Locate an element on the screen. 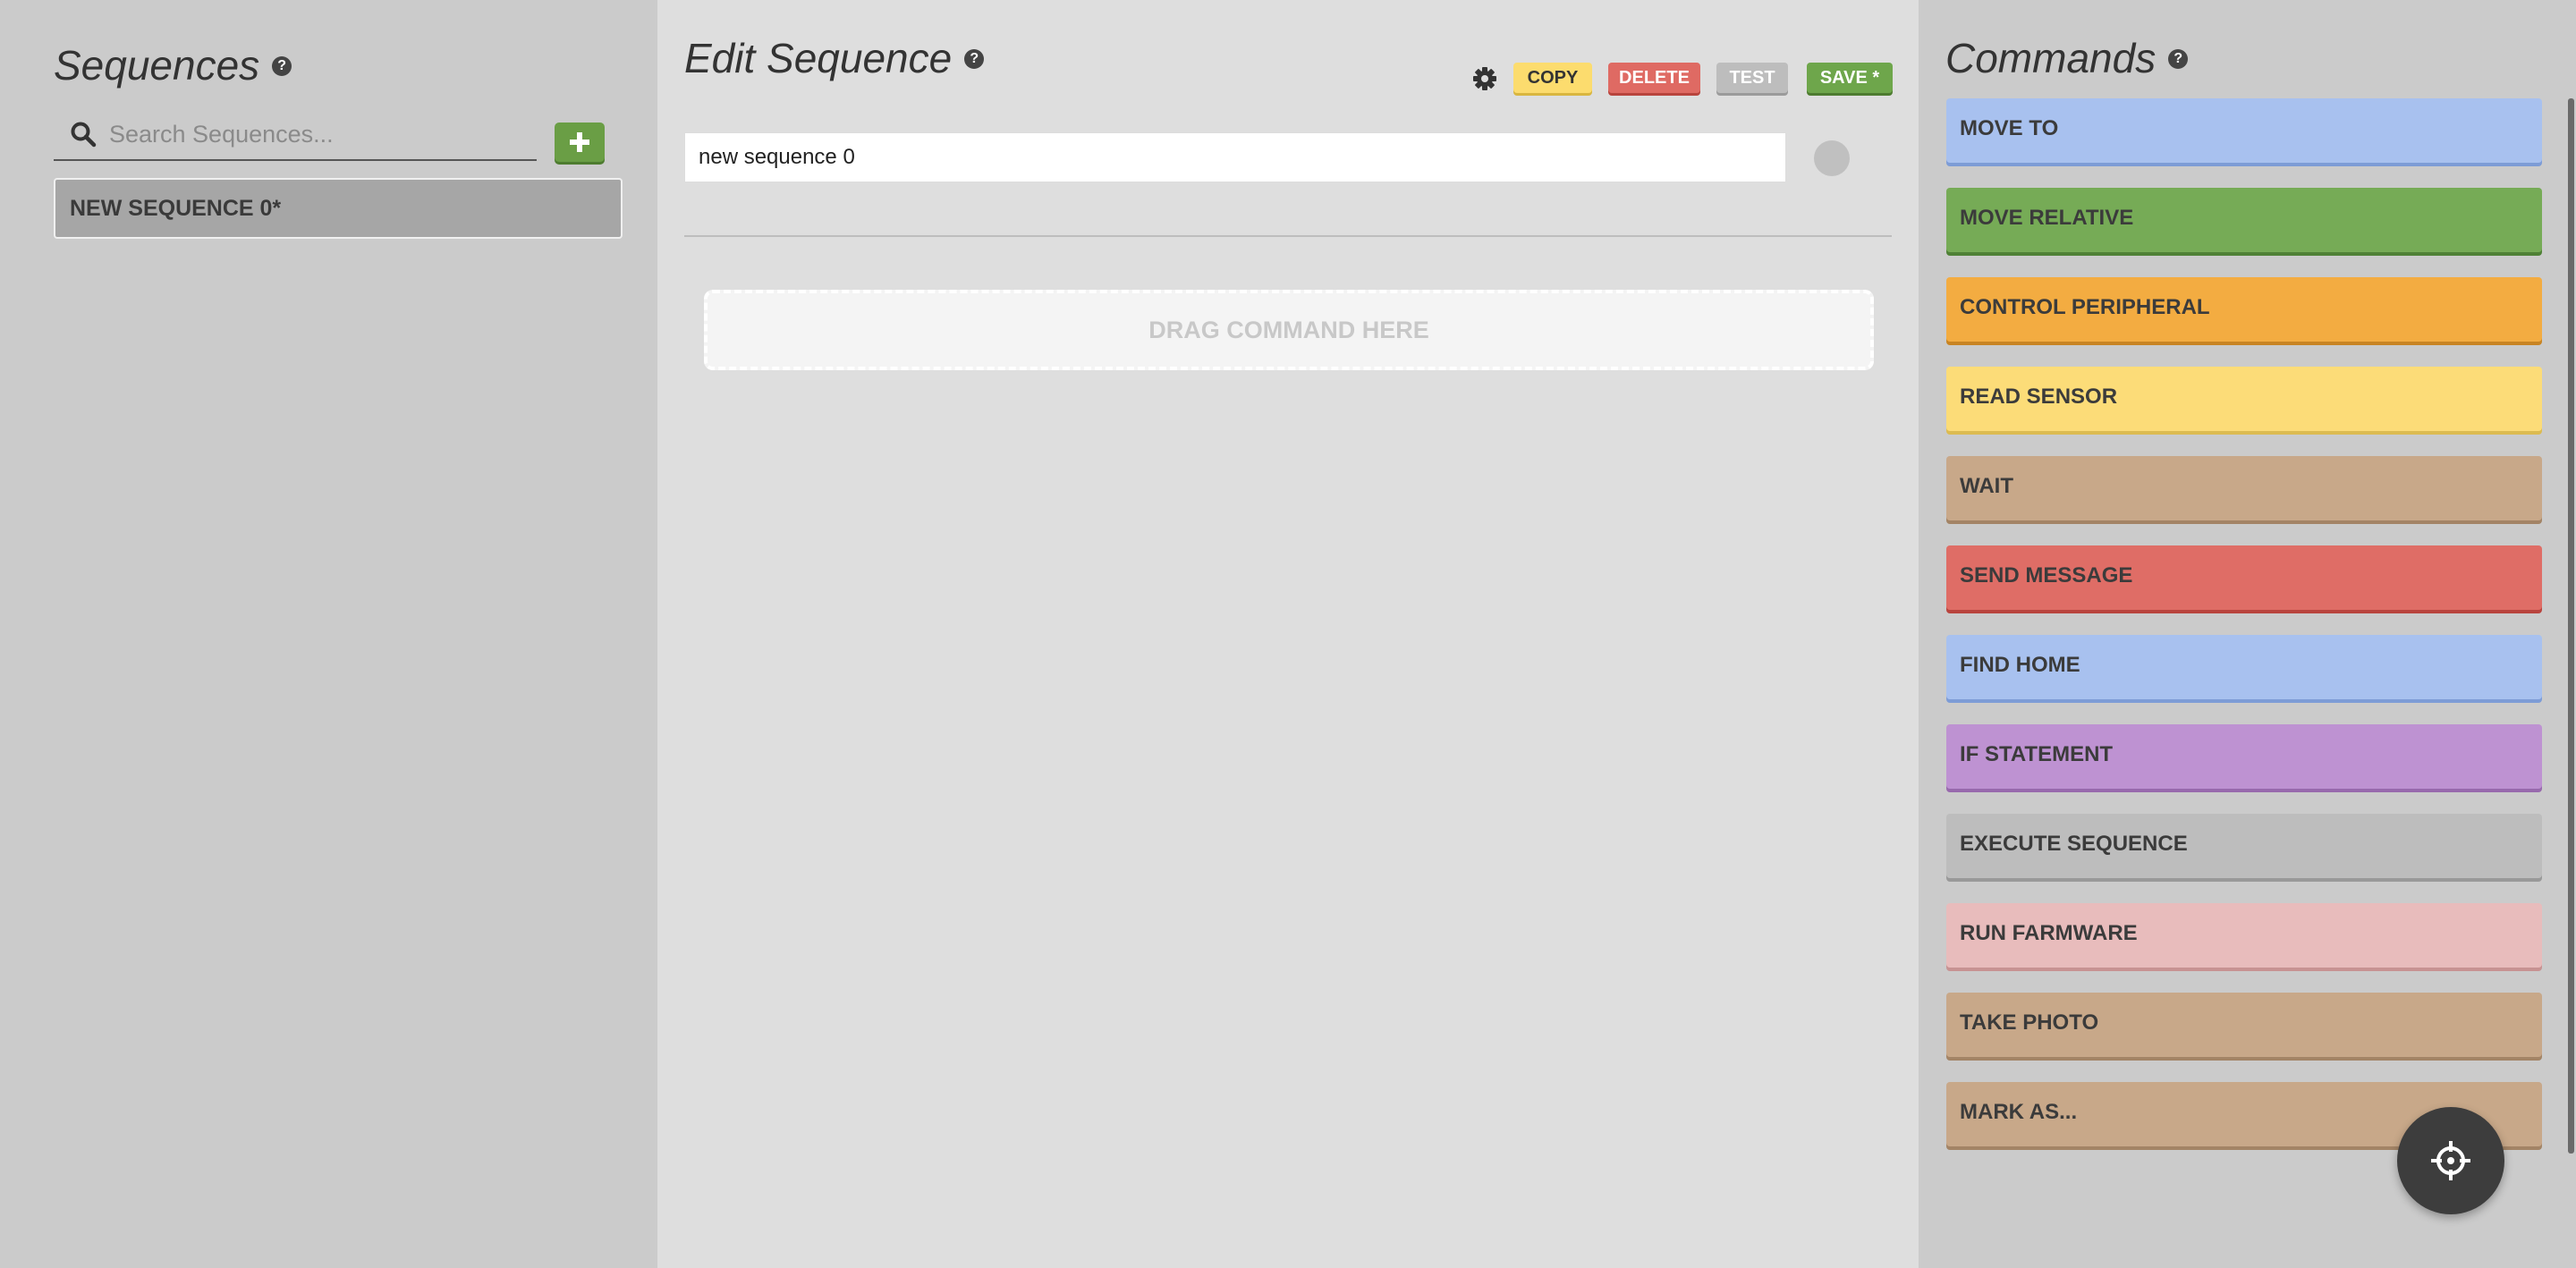 The image size is (2576, 1268). search-box is located at coordinates (295, 134).